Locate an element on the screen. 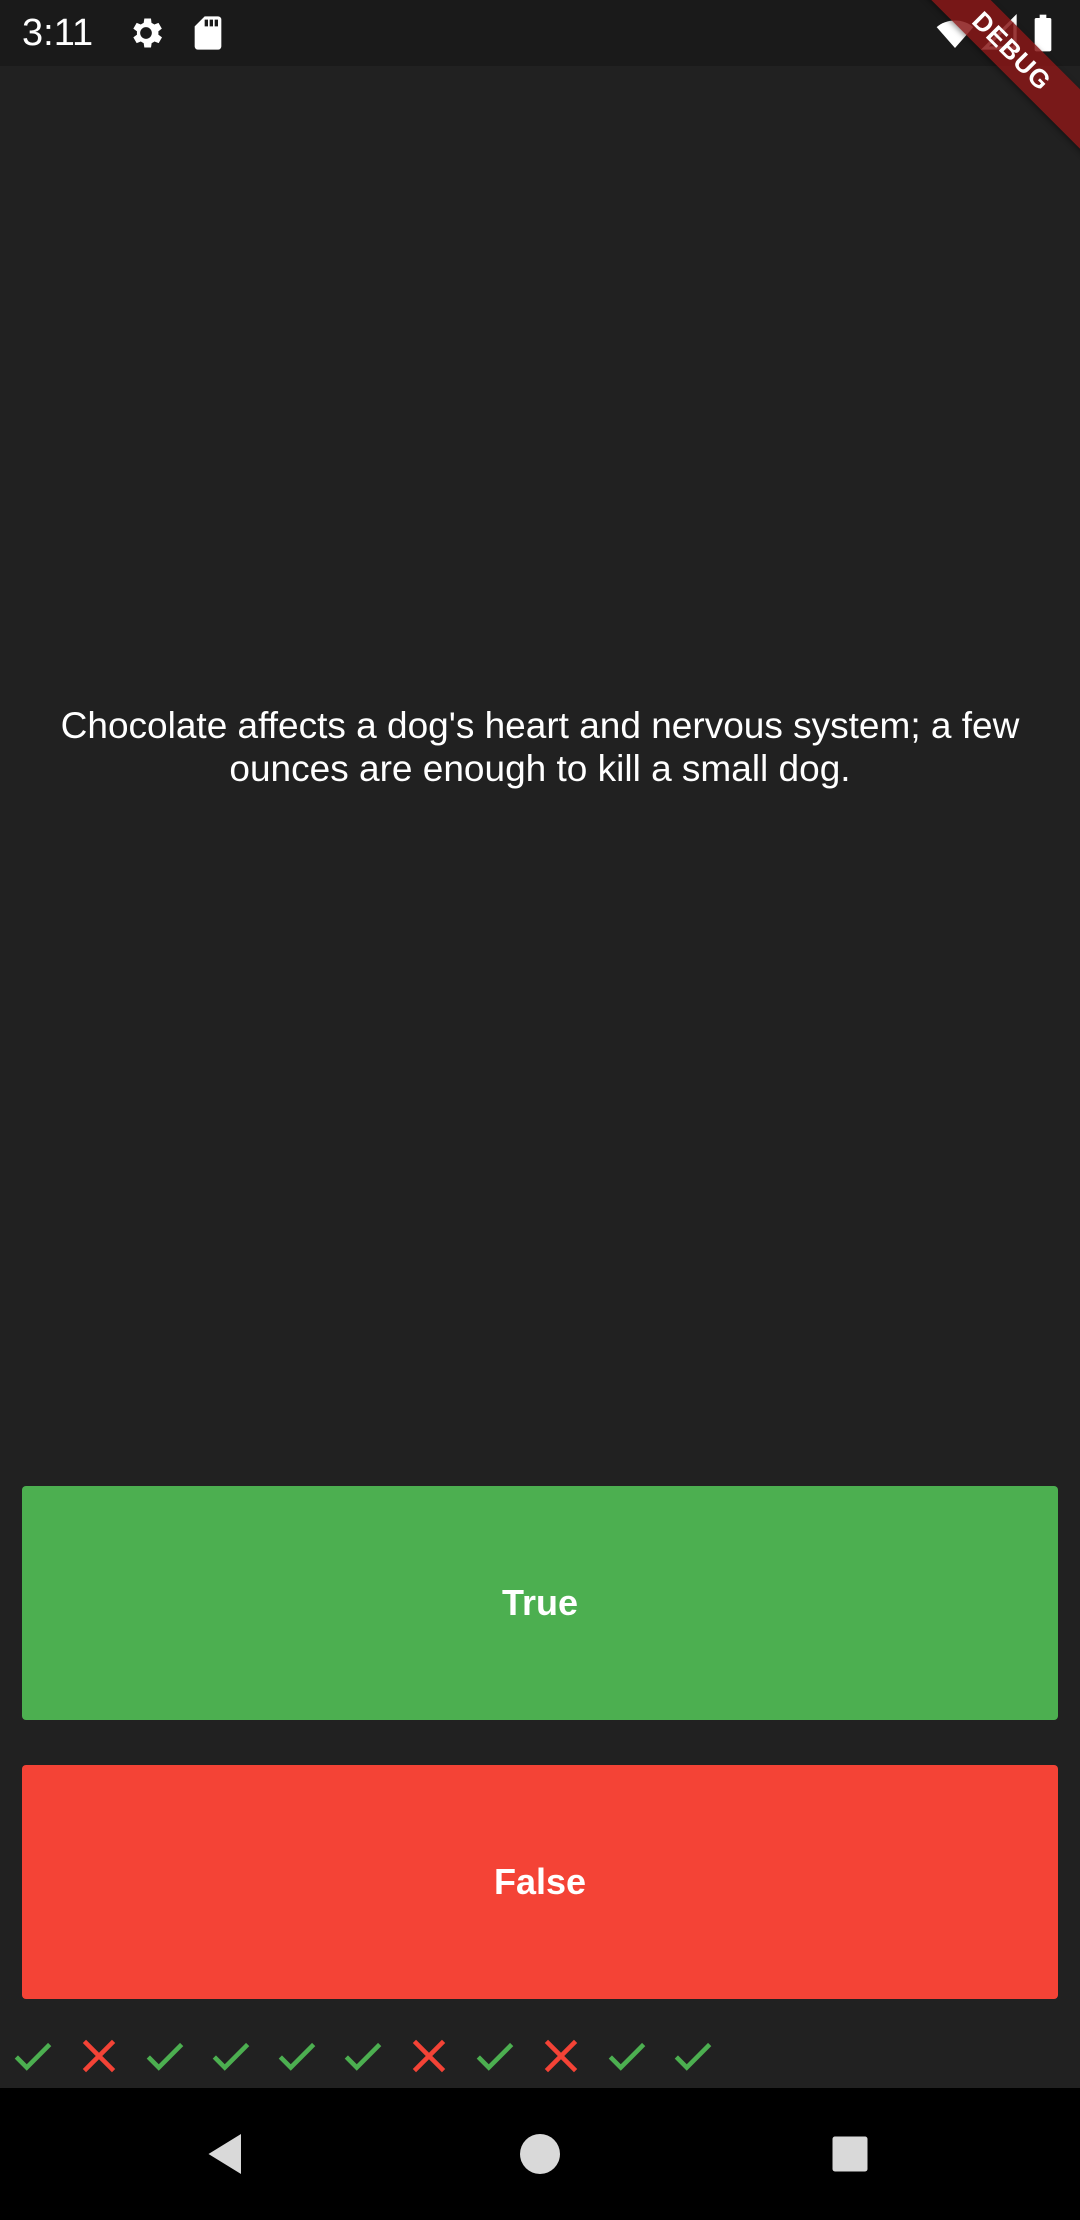 The width and height of the screenshot is (1080, 2220). score-keeper is located at coordinates (540, 2056).